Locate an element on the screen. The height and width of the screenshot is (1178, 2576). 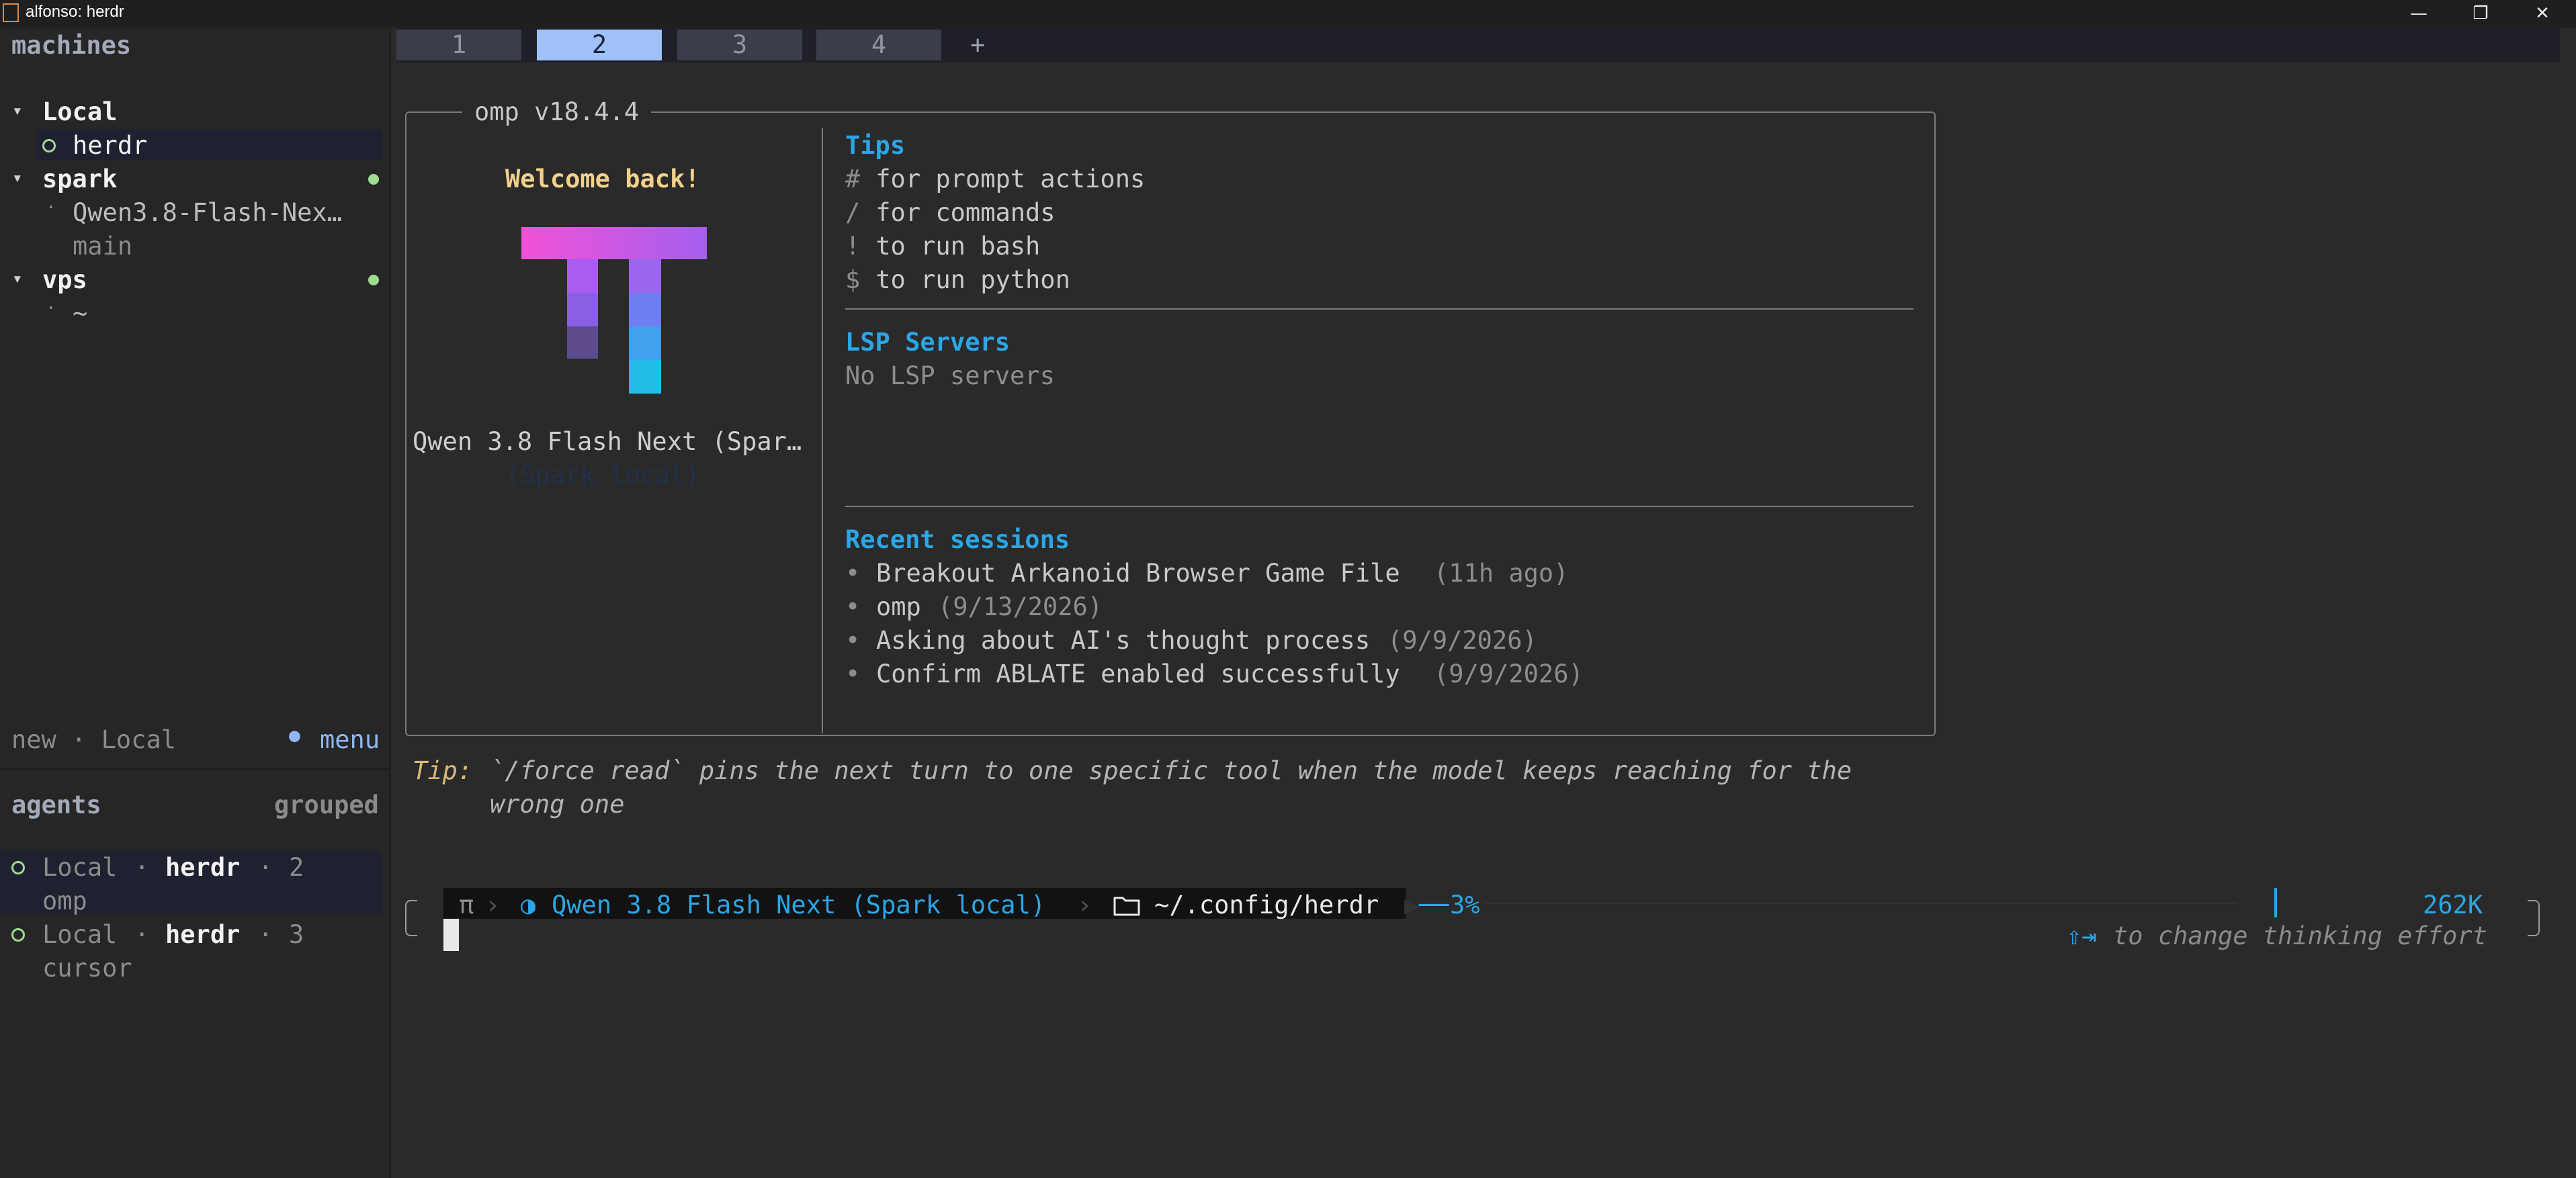
session-title: omp is located at coordinates (898, 606).